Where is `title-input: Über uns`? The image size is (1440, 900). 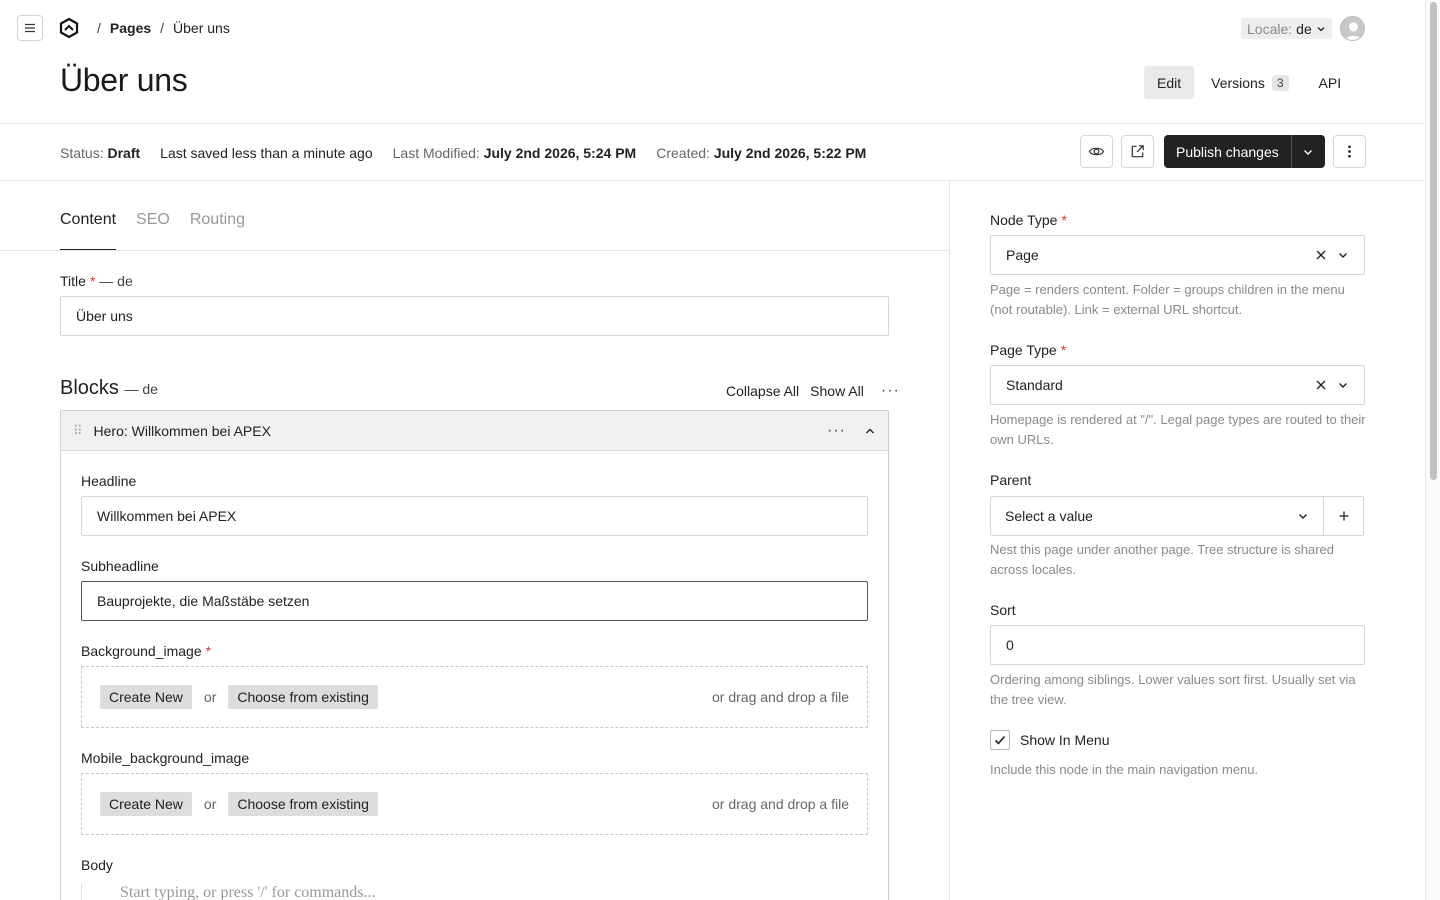
title-input: Über uns is located at coordinates (474, 316).